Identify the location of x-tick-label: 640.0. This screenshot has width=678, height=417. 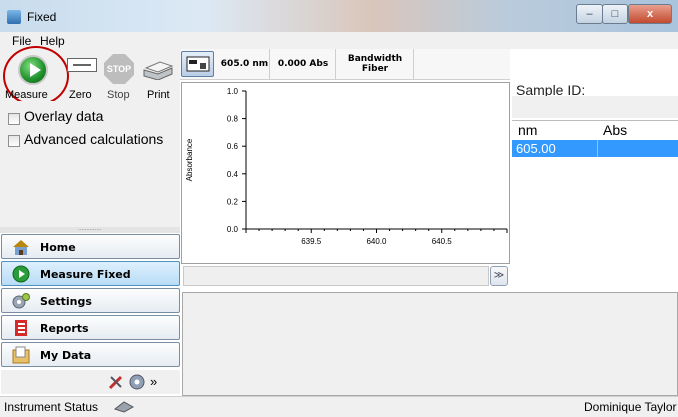
(376, 241).